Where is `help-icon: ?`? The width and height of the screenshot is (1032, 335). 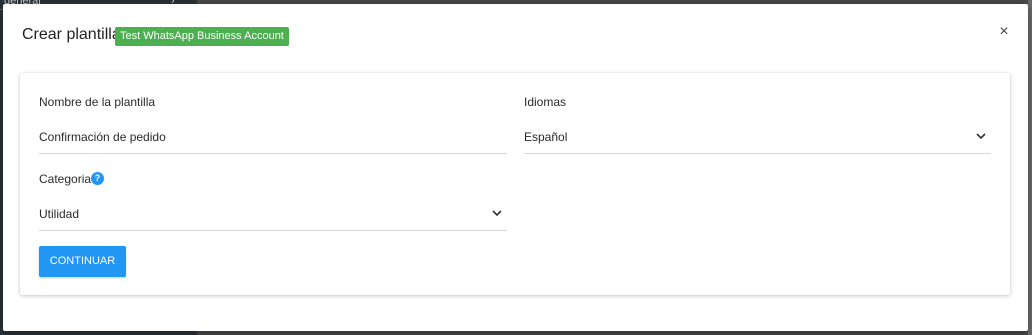 help-icon: ? is located at coordinates (97, 178).